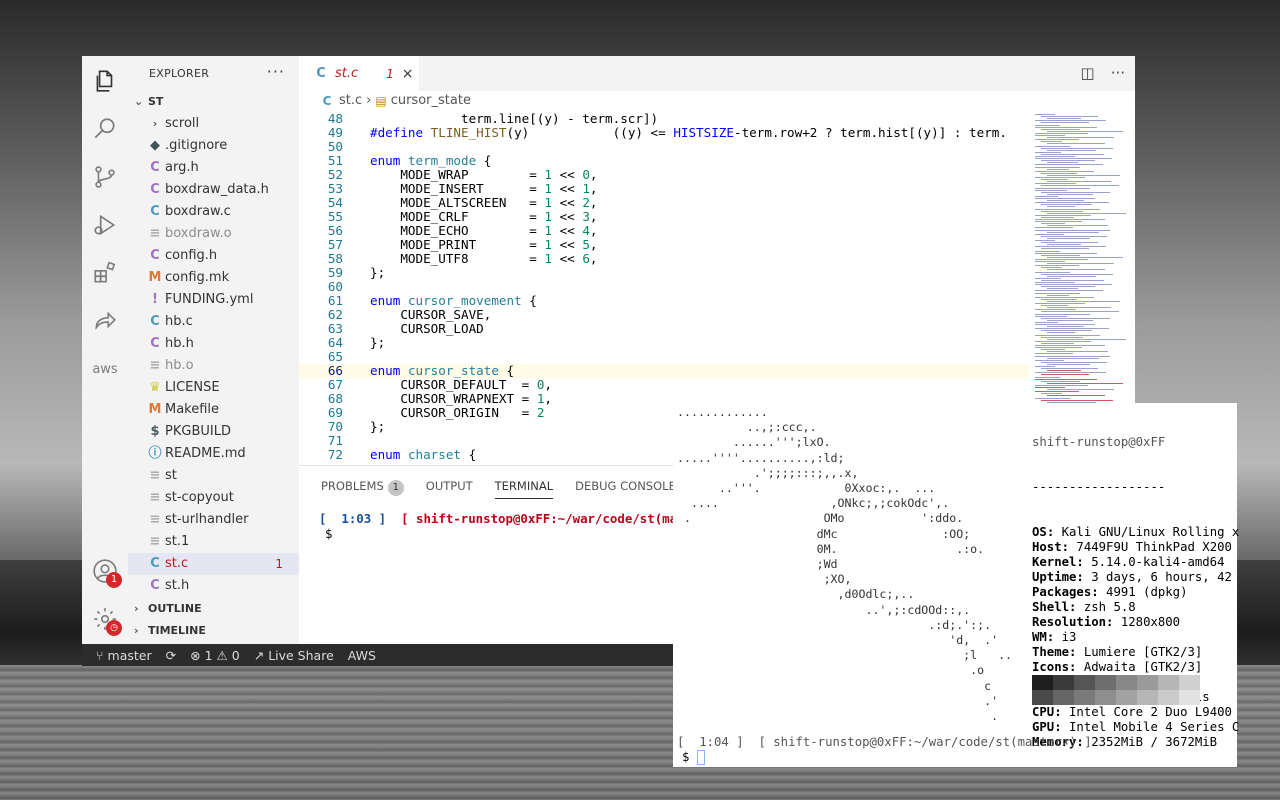 This screenshot has height=800, width=1280. I want to click on file-item: Chb.h, so click(213, 344).